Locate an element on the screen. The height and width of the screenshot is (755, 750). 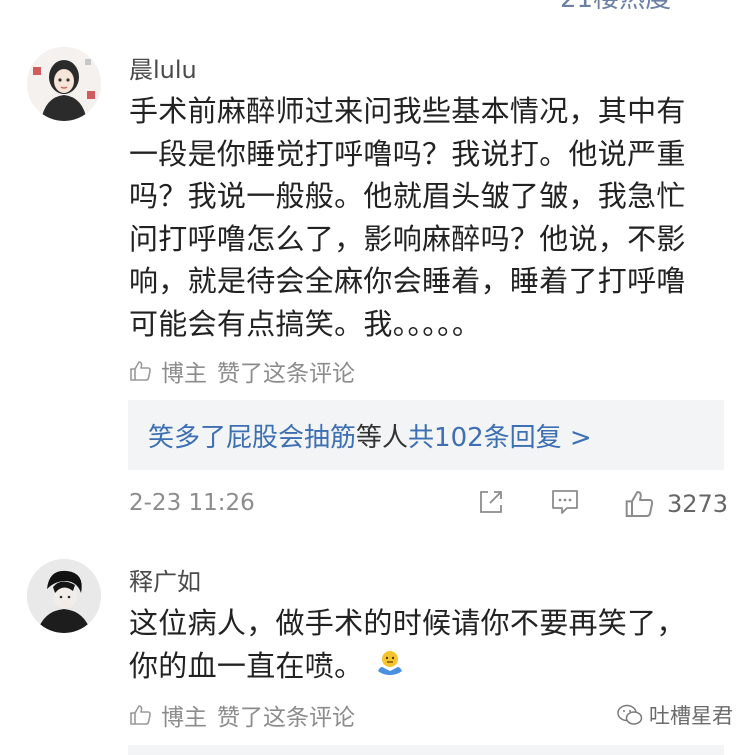
like-count: 3273 is located at coordinates (698, 504).